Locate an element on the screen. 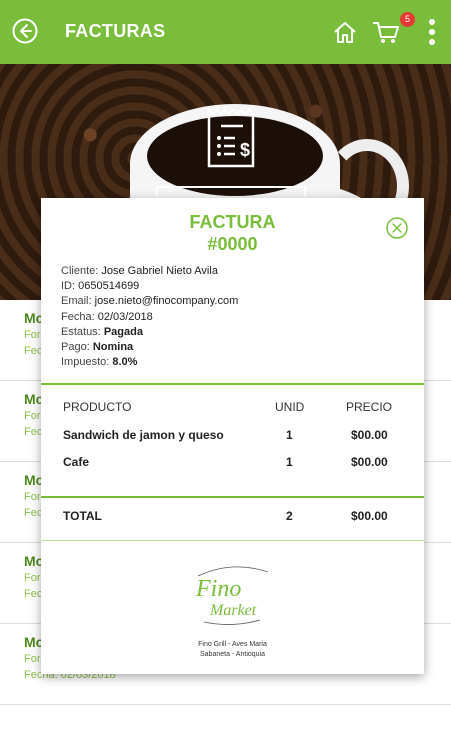 The height and width of the screenshot is (753, 451). column-header-producto: PRODUCTO is located at coordinates (97, 407).